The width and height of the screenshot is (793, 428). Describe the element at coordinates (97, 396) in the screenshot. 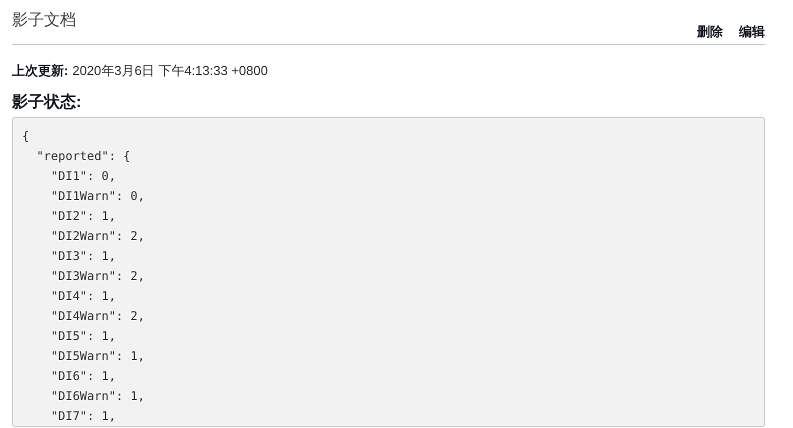

I see `code-line: "DI6Warn": 1,` at that location.